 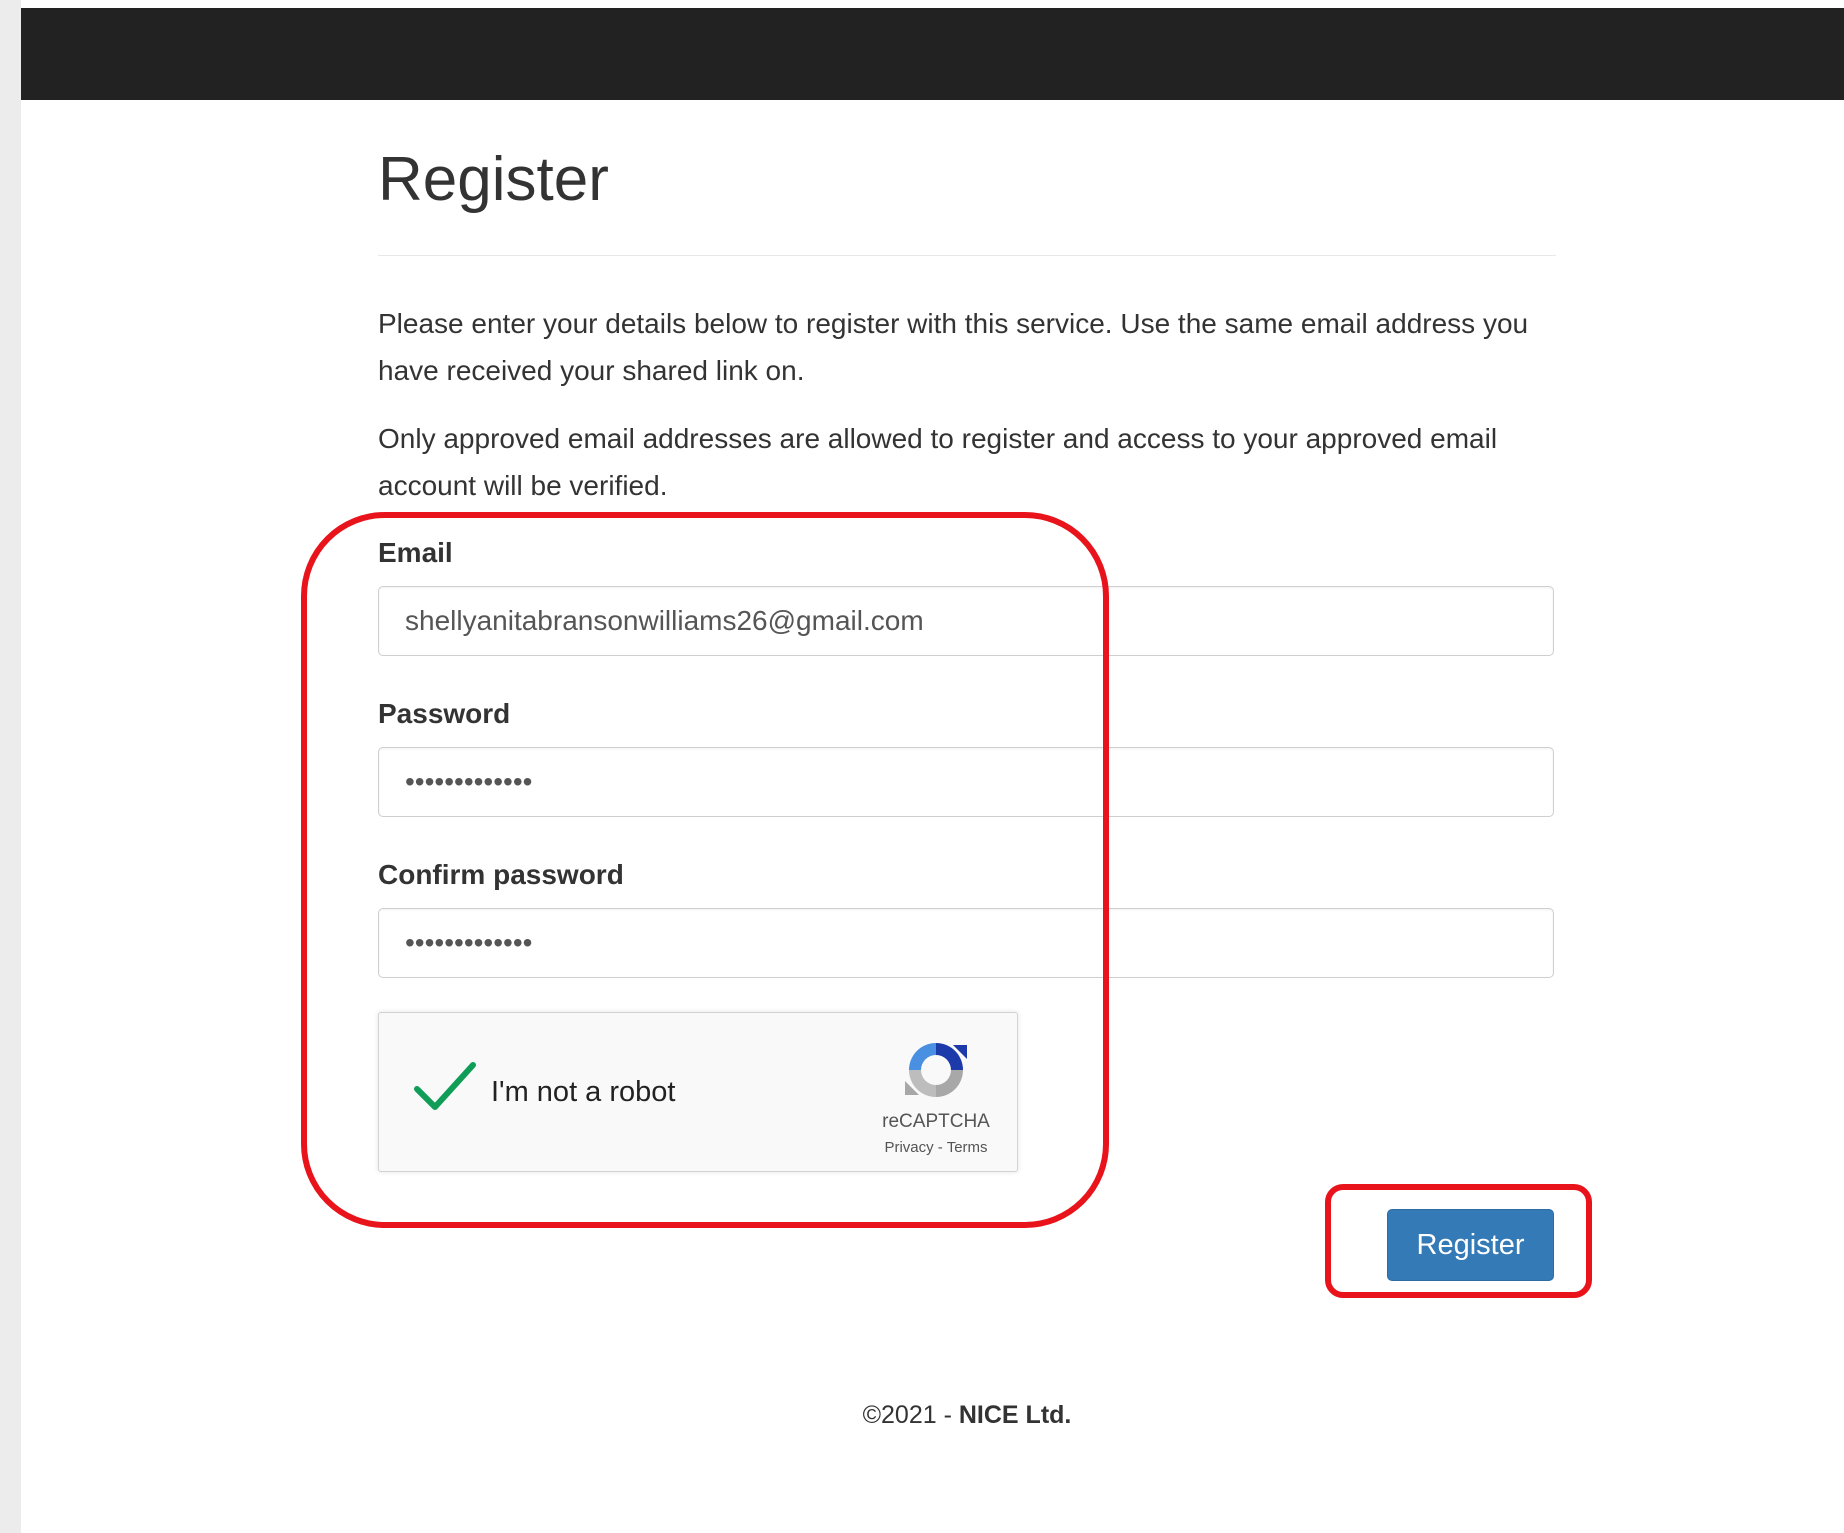 I want to click on email-field, so click(x=966, y=621).